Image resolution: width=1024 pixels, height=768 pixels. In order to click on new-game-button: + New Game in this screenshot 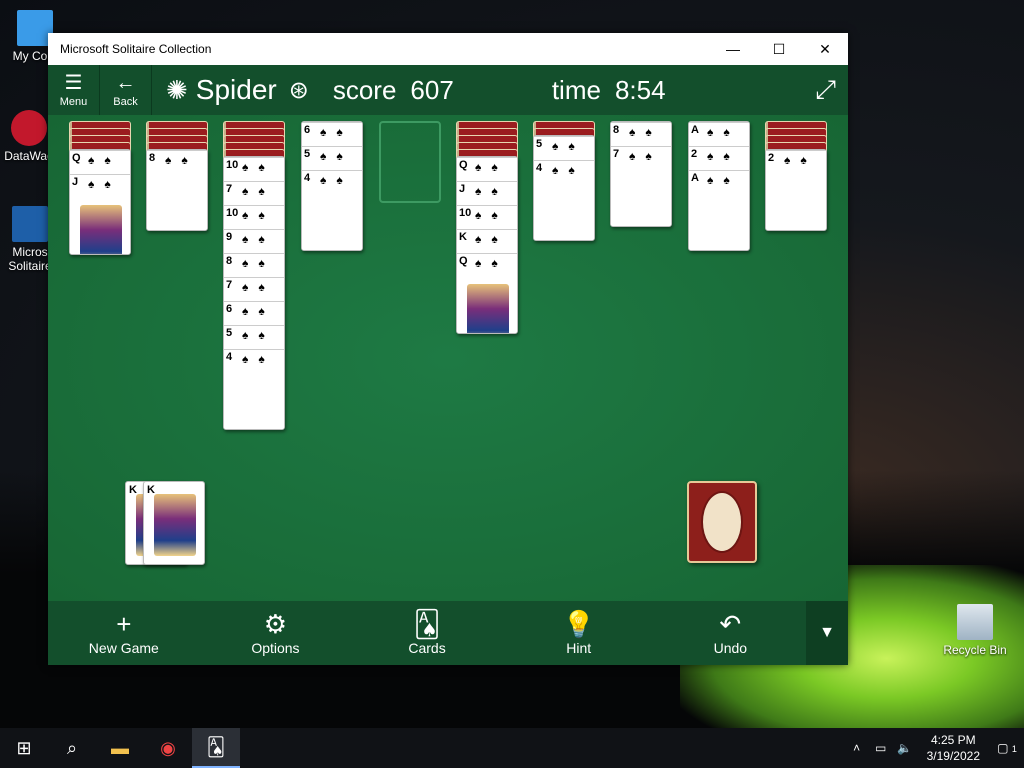, I will do `click(124, 633)`.